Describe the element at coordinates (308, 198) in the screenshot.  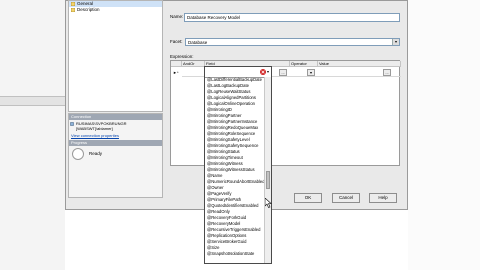
I see `ok-button: OK` at that location.